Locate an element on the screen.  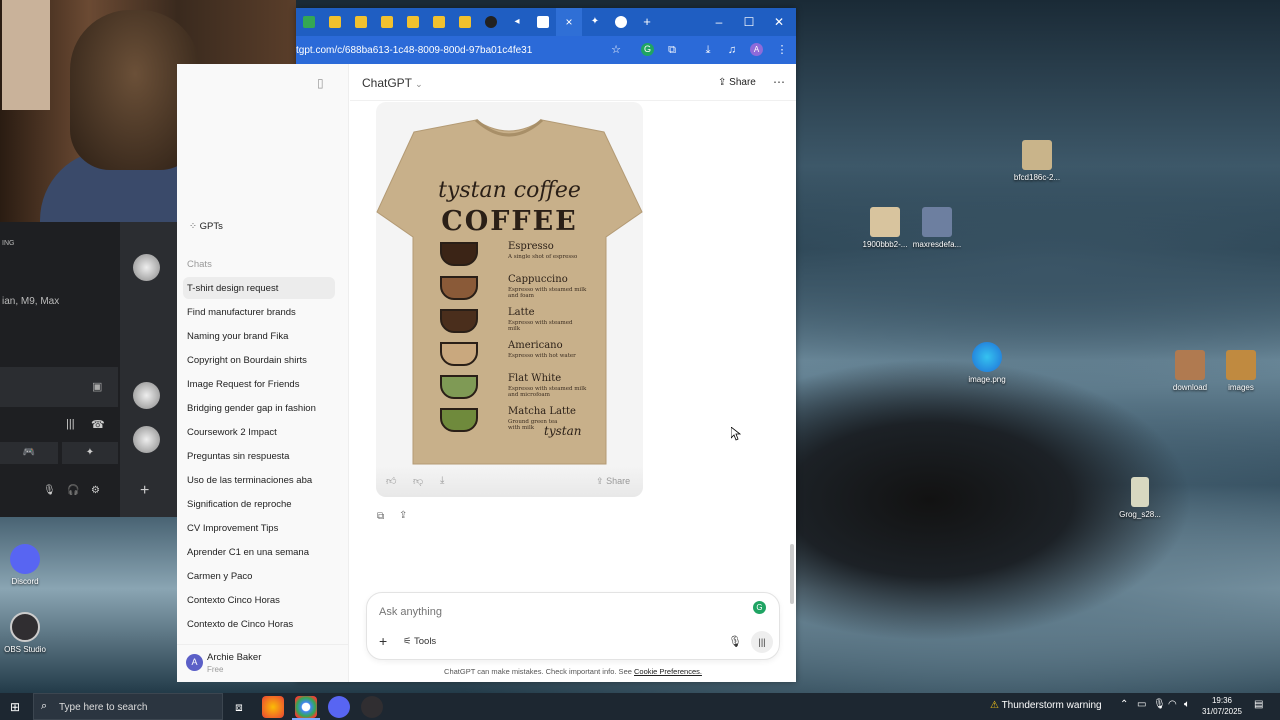
cookie-preferences-link: Cookie Preferences. is located at coordinates (668, 671).